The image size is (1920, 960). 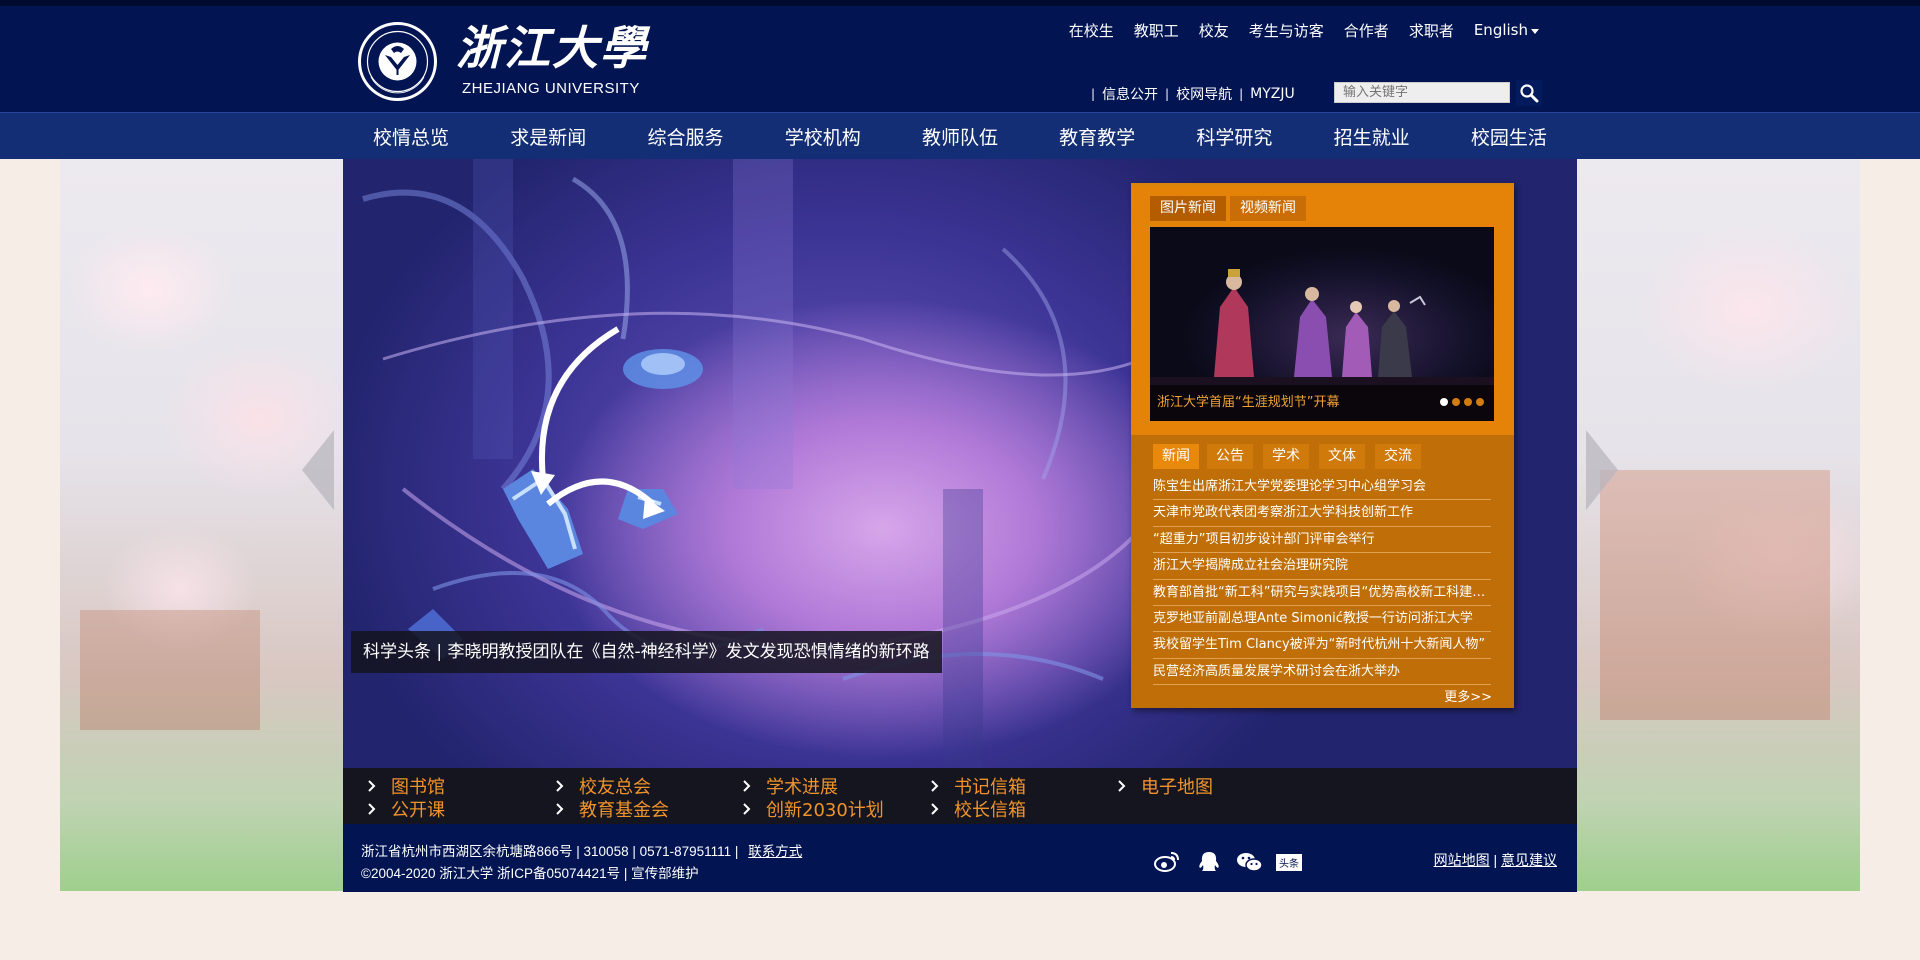 I want to click on sitemap-link: 网站地图, so click(x=1462, y=860).